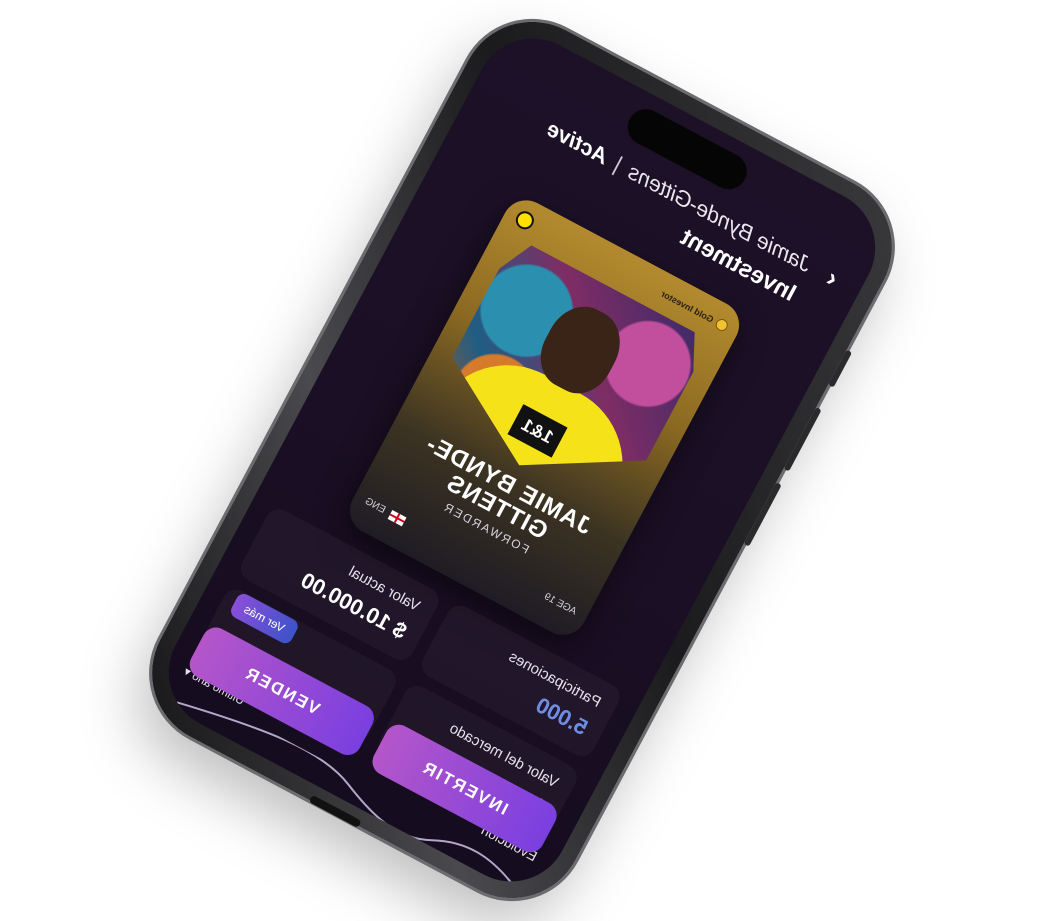  What do you see at coordinates (827, 275) in the screenshot?
I see `chevron-left-icon: ‹` at bounding box center [827, 275].